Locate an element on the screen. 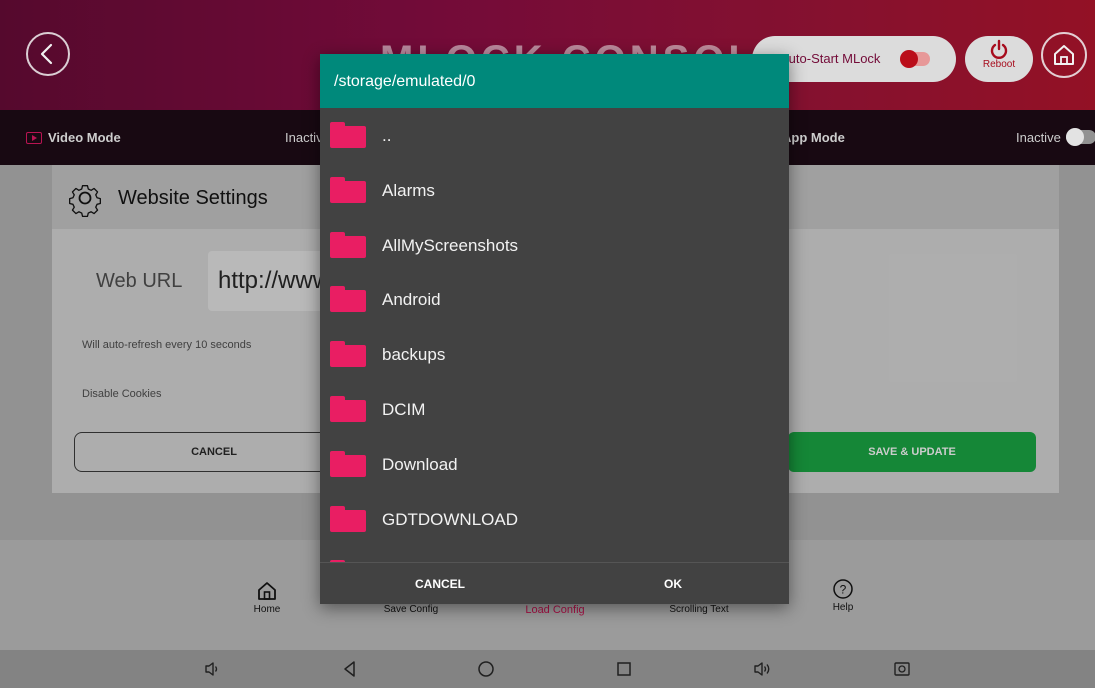 Image resolution: width=1095 pixels, height=688 pixels. folder-row: DCIM is located at coordinates (554, 409).